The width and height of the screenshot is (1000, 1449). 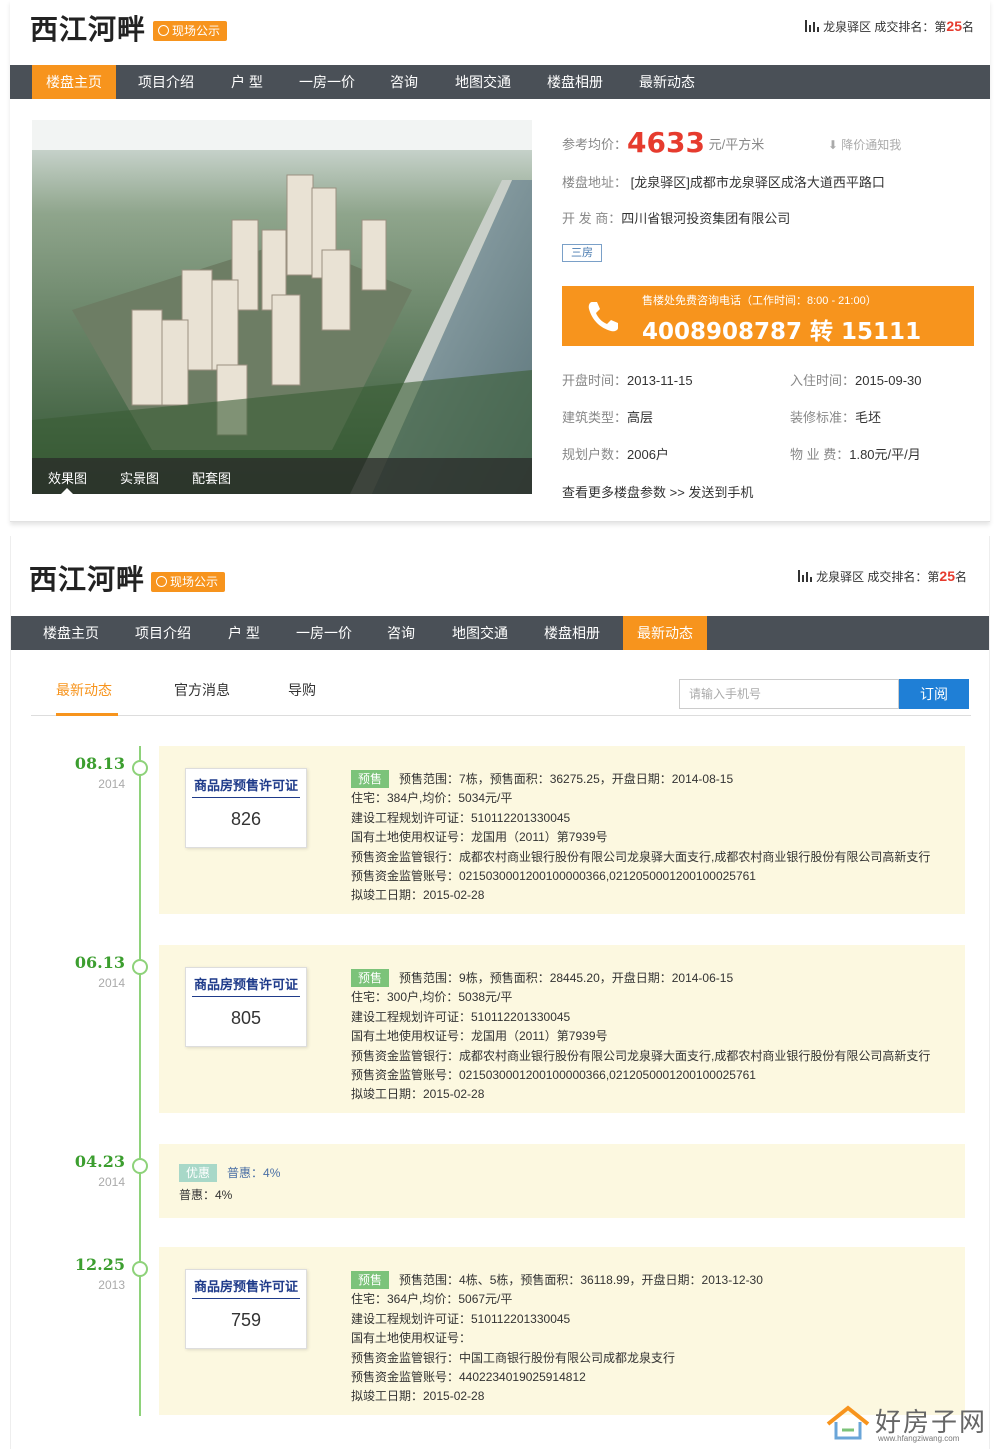 What do you see at coordinates (99, 1161) in the screenshot?
I see `timeline-date: 04.23` at bounding box center [99, 1161].